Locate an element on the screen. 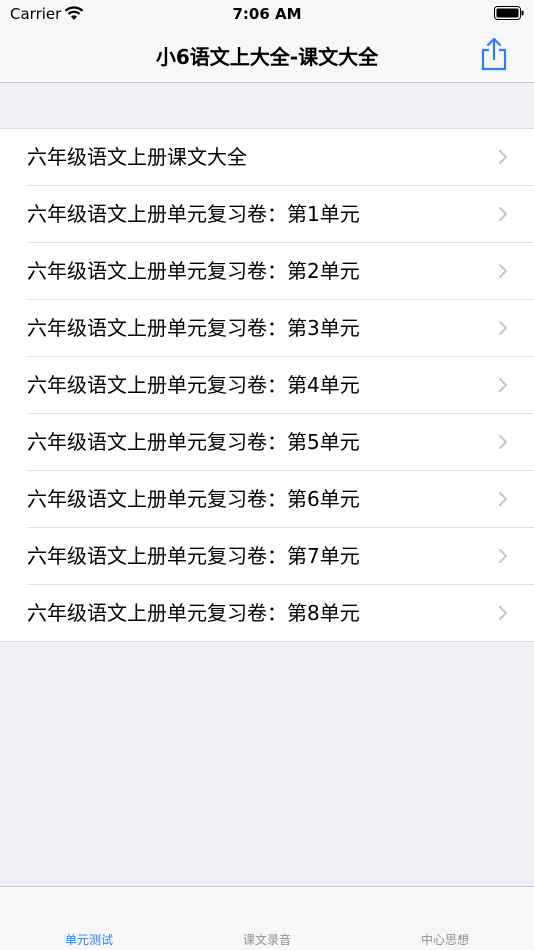  list-item: 六年级语文上册课文大全 is located at coordinates (267, 157).